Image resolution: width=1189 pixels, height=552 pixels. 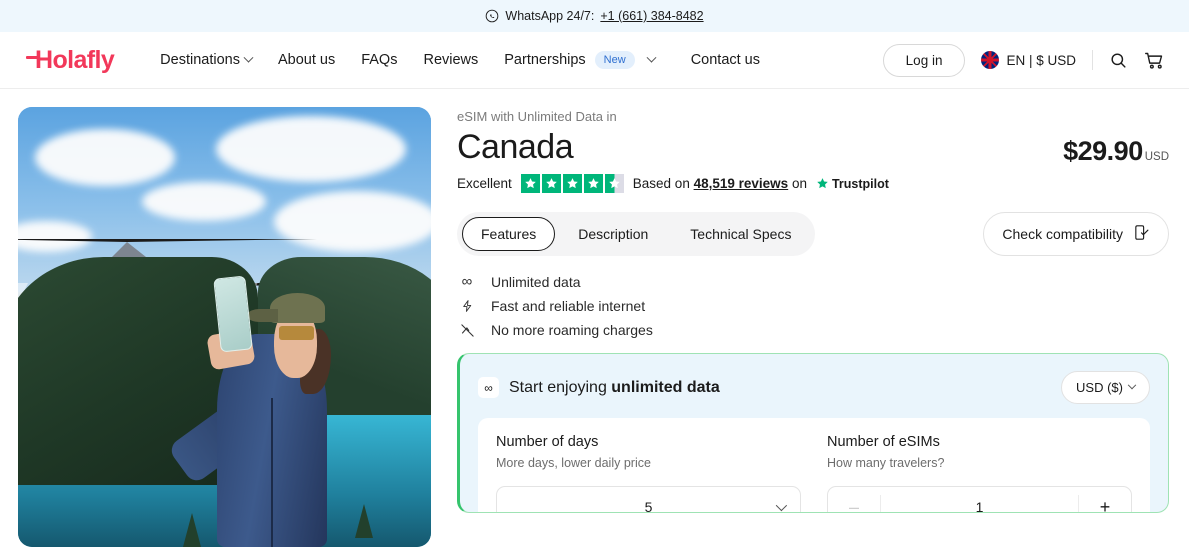 What do you see at coordinates (515, 147) in the screenshot?
I see `page-title: Canada` at bounding box center [515, 147].